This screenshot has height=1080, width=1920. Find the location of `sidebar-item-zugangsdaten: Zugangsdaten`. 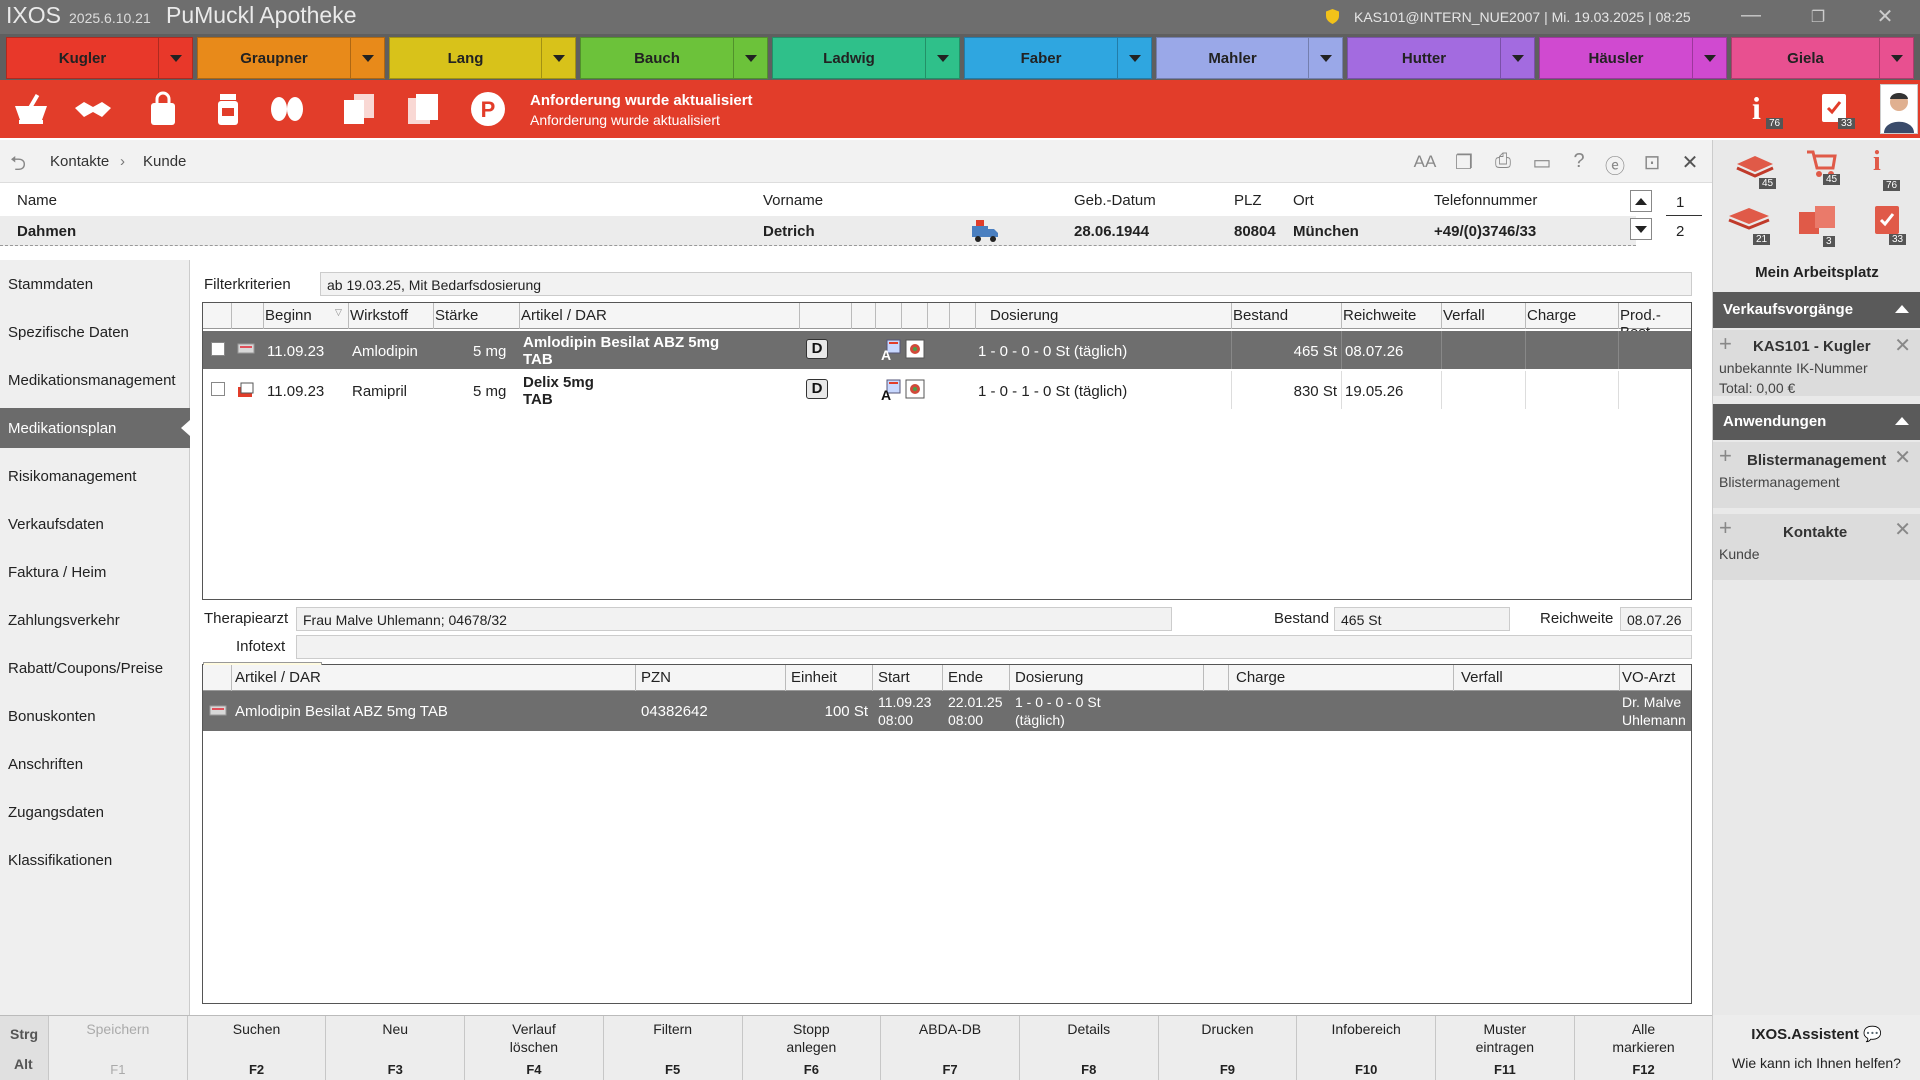

sidebar-item-zugangsdaten: Zugangsdaten is located at coordinates (95, 812).